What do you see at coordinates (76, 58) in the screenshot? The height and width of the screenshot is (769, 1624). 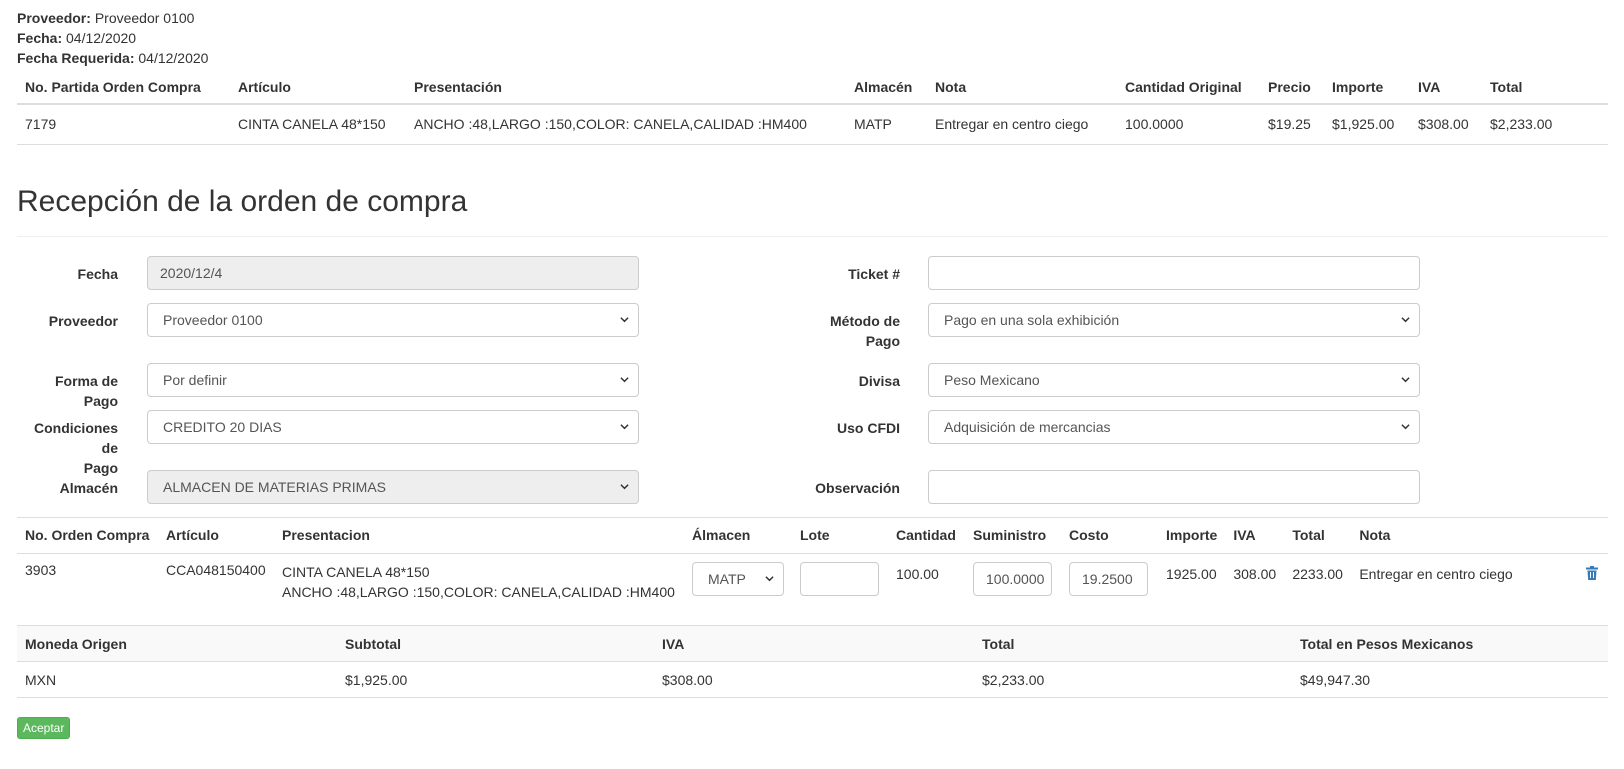 I see `fecha-requerida-label: Fecha Requerida:` at bounding box center [76, 58].